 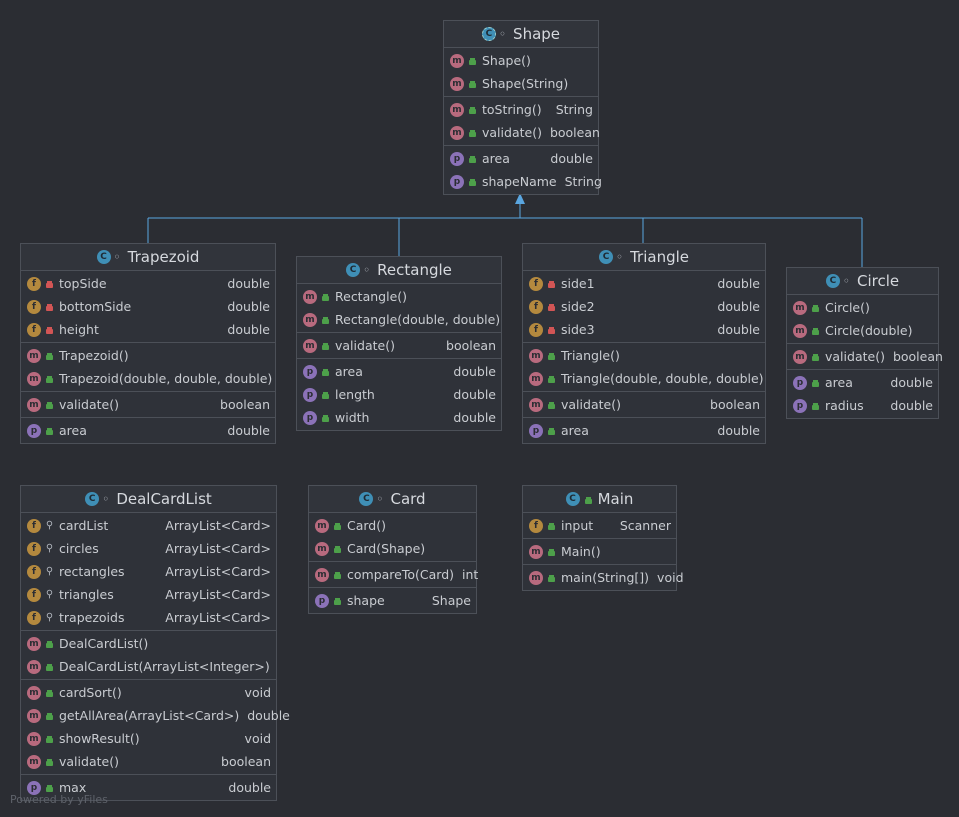 I want to click on member-row: m Card(Shape), so click(x=392, y=548).